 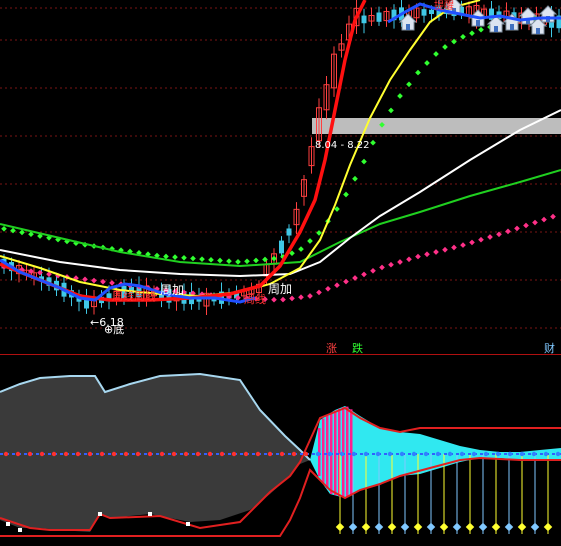 I want to click on house-icon, so click(x=528, y=16).